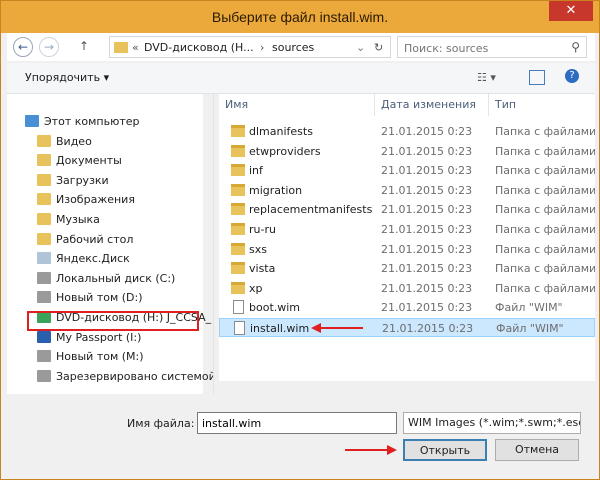 The width and height of the screenshot is (600, 480). What do you see at coordinates (83, 259) in the screenshot?
I see `sidebar-item: Яндекс.Диск` at bounding box center [83, 259].